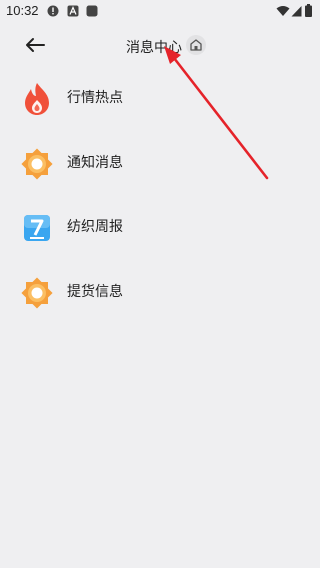 The width and height of the screenshot is (320, 568). Describe the element at coordinates (95, 227) in the screenshot. I see `list-item-label: 纺织周报` at that location.